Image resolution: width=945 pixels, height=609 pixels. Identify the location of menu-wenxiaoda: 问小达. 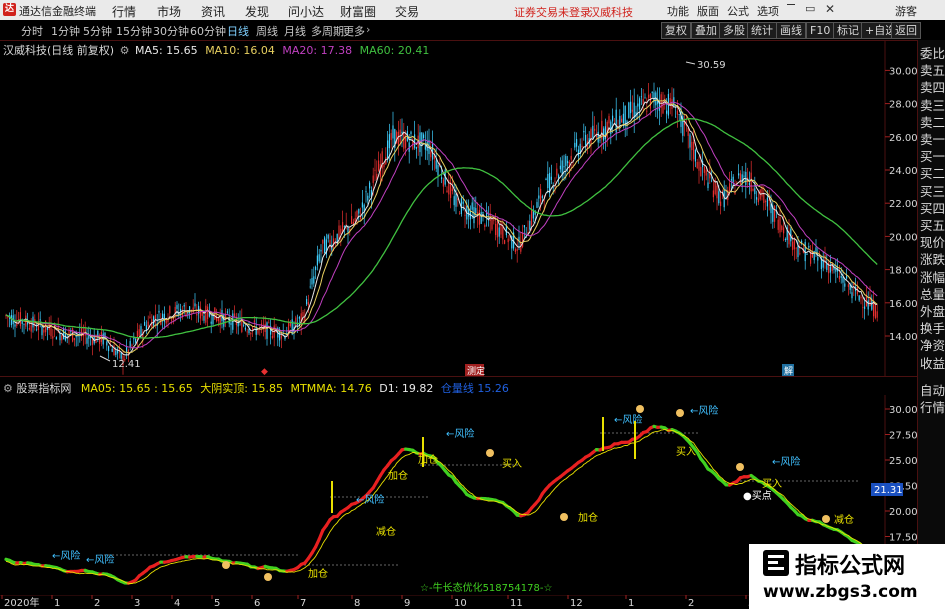
(306, 11).